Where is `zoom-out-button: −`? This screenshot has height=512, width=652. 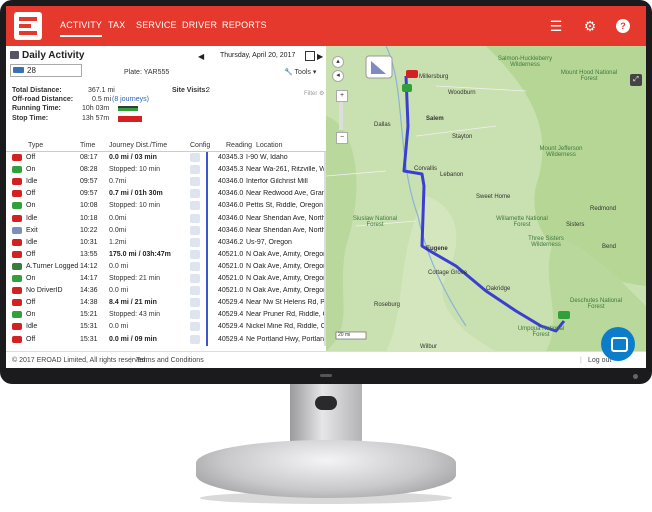
zoom-out-button: − is located at coordinates (342, 138).